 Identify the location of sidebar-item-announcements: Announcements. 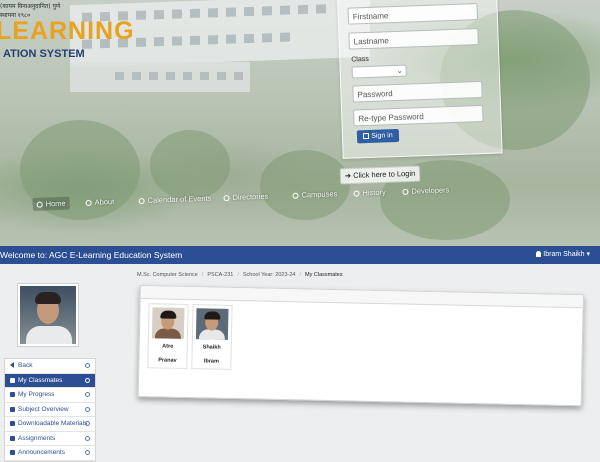
(50, 453).